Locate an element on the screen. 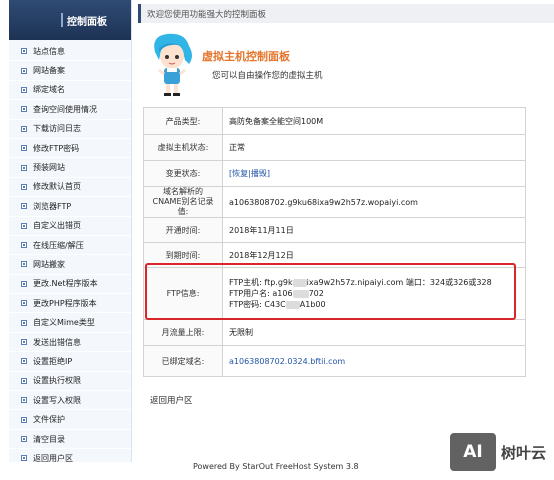 Image resolution: width=554 pixels, height=480 pixels. sidebar-item-label: 清空目录 is located at coordinates (49, 439).